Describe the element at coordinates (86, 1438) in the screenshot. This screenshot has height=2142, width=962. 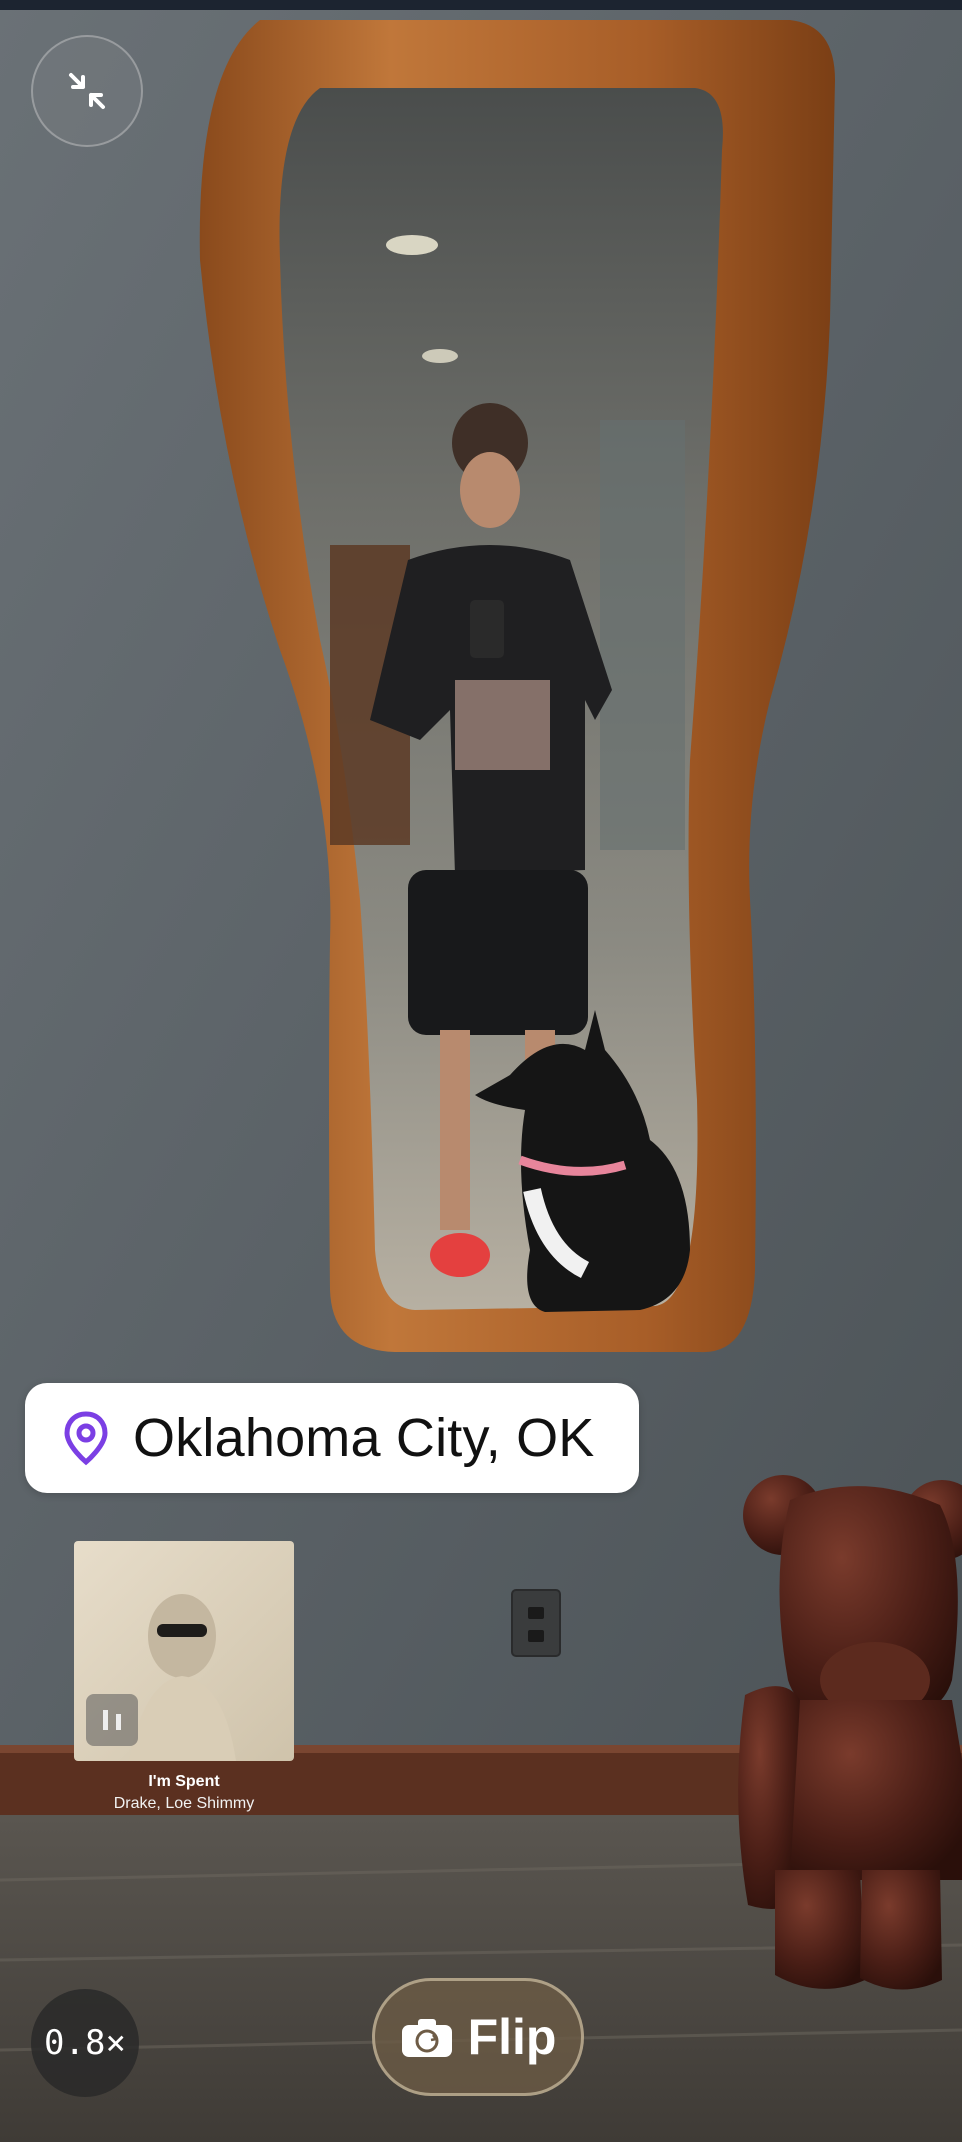
I see `map-pin-icon` at that location.